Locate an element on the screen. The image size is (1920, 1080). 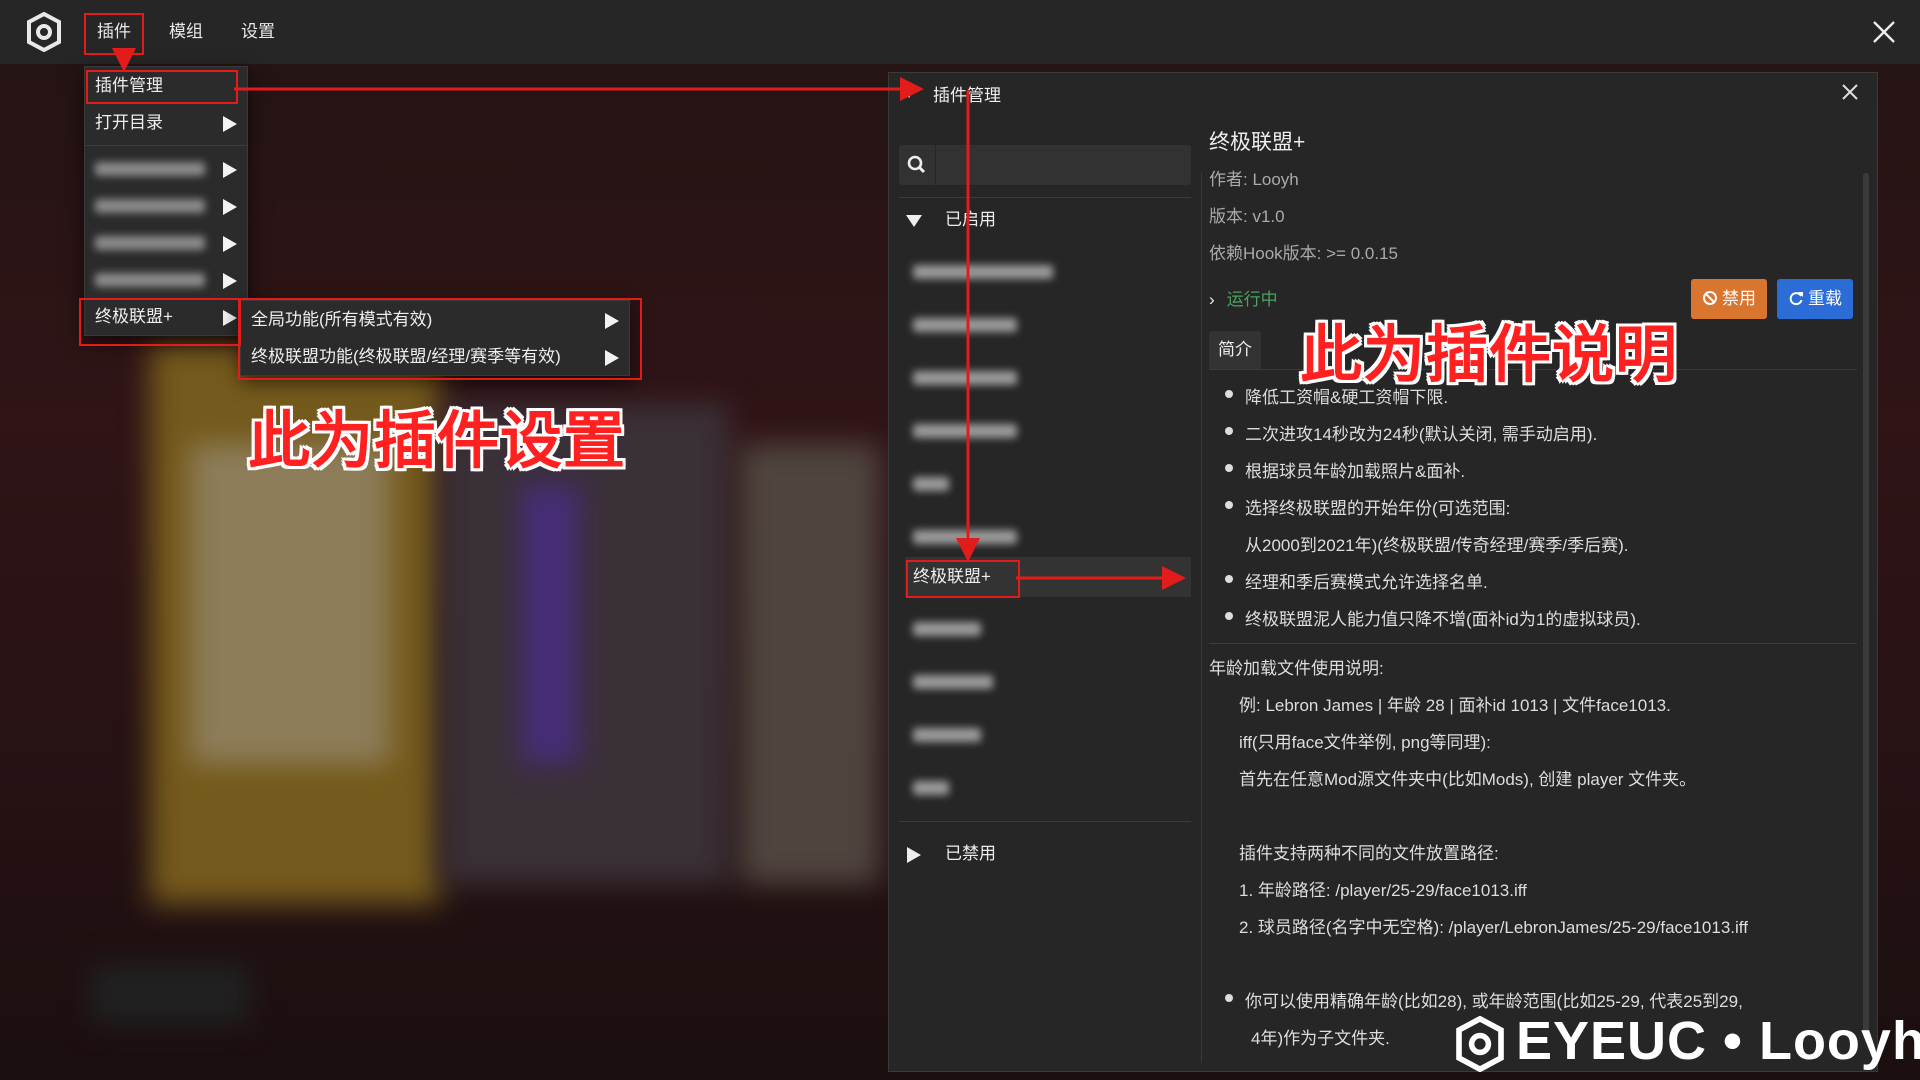
disable-button: 禁用 is located at coordinates (1729, 299).